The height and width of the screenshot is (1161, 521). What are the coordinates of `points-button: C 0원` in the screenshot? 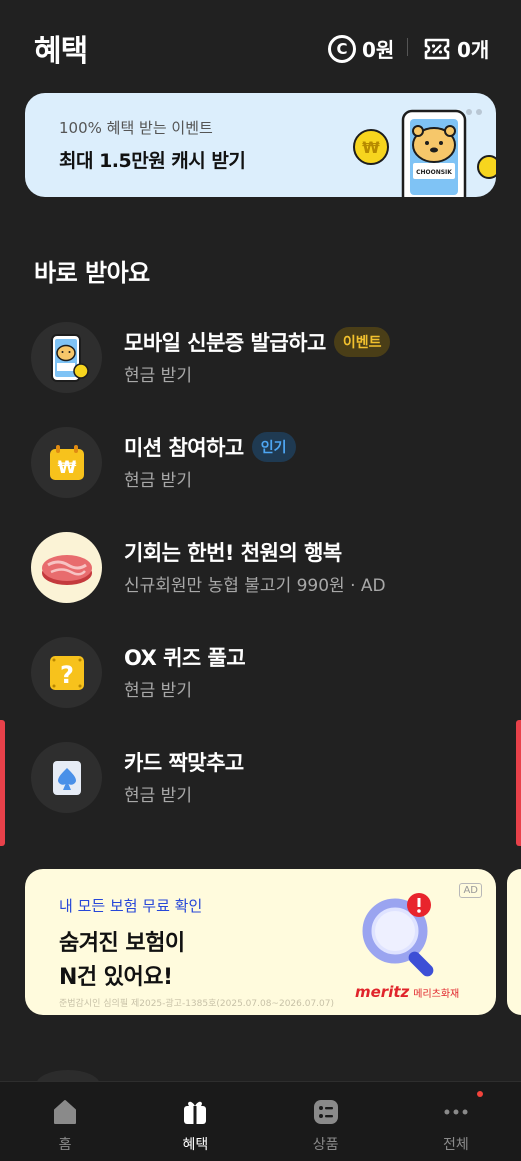 It's located at (361, 48).